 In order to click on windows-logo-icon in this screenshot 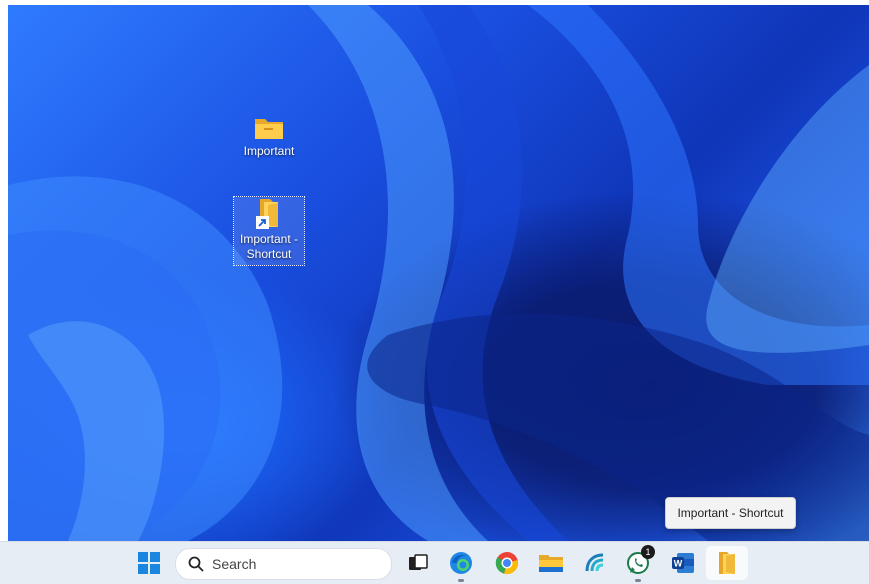, I will do `click(149, 563)`.